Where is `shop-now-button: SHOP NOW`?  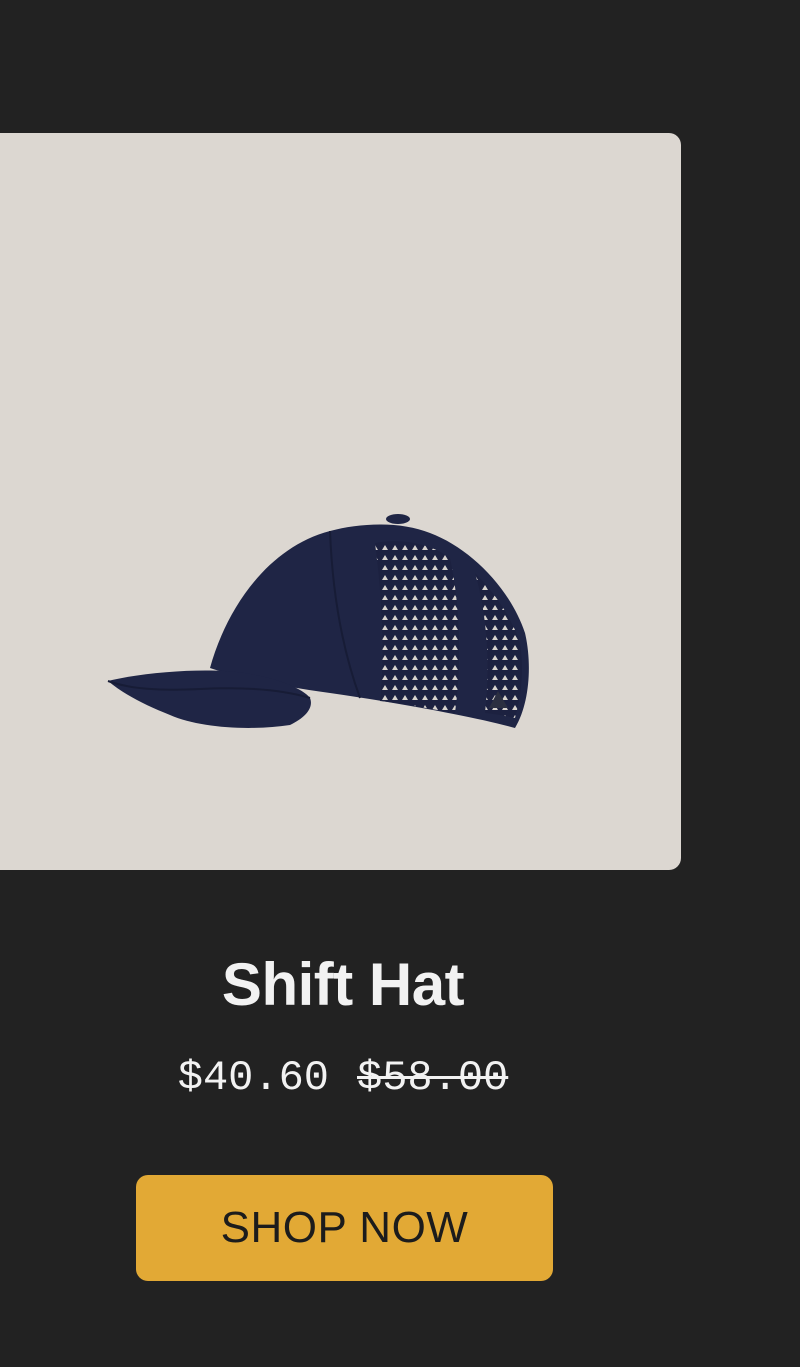 shop-now-button: SHOP NOW is located at coordinates (344, 1228).